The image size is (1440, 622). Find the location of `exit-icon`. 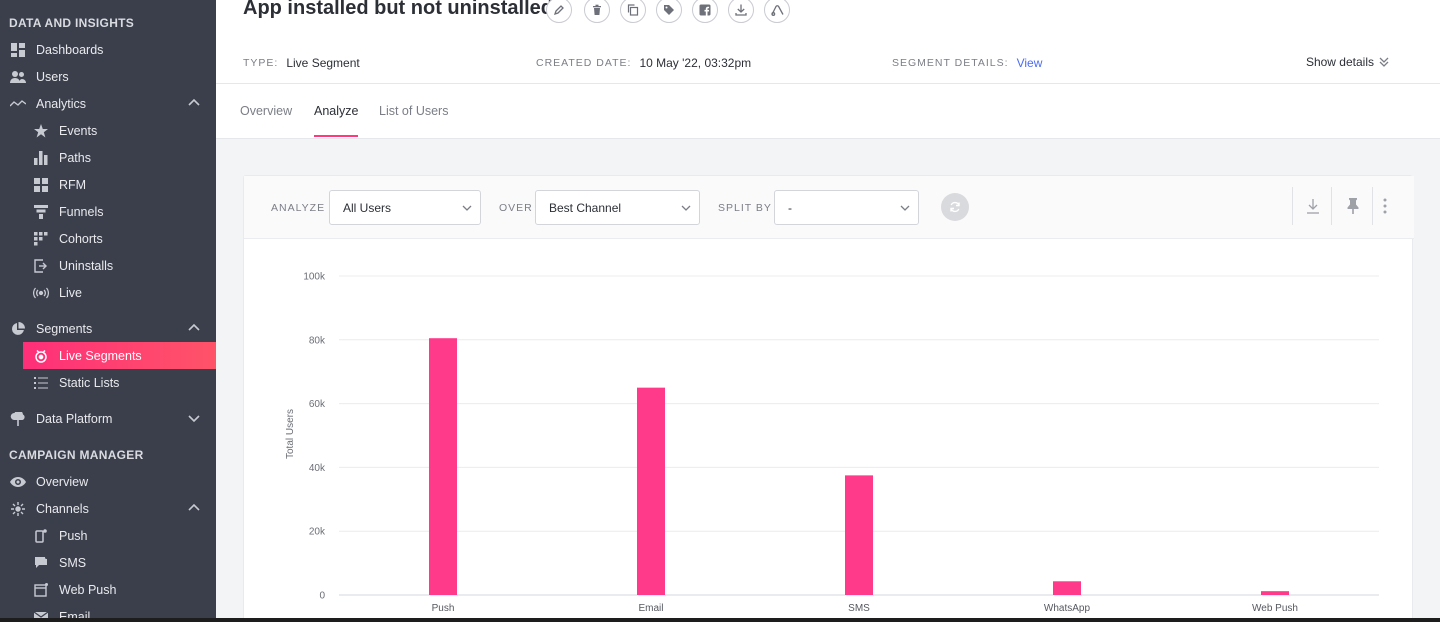

exit-icon is located at coordinates (41, 266).